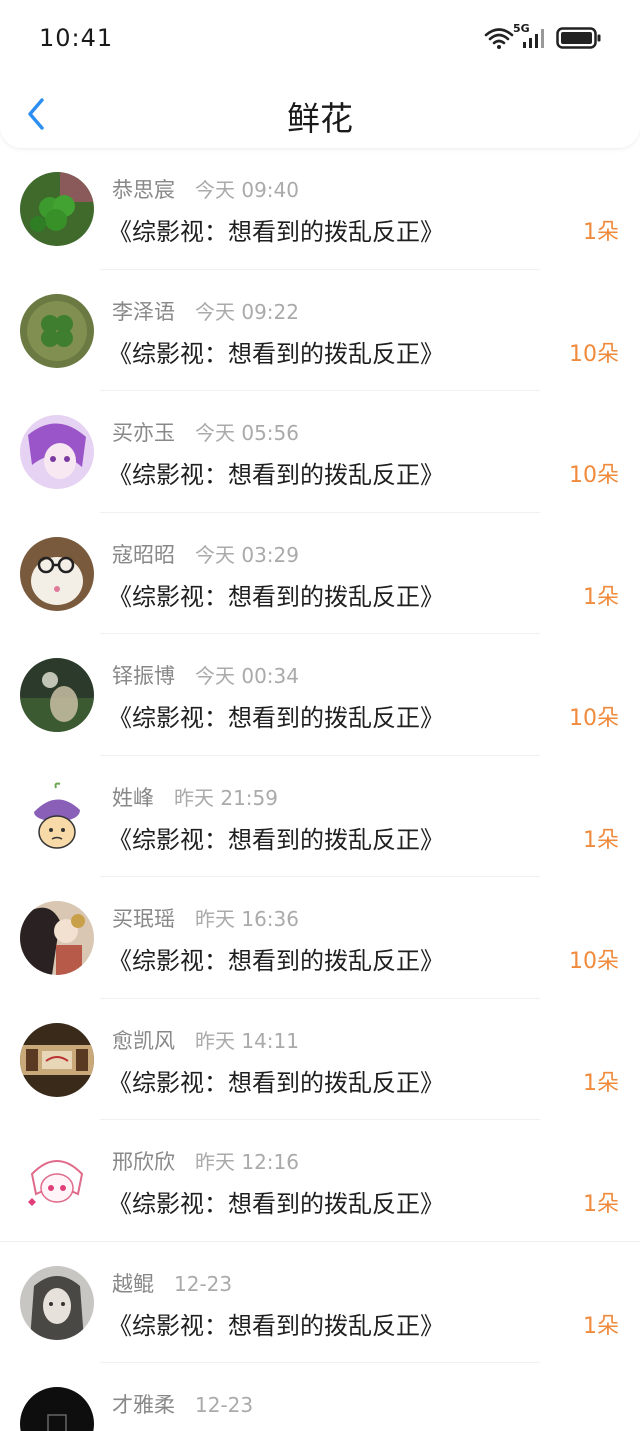 This screenshot has width=640, height=1431. What do you see at coordinates (143, 311) in the screenshot?
I see `user-name: 李泽语` at bounding box center [143, 311].